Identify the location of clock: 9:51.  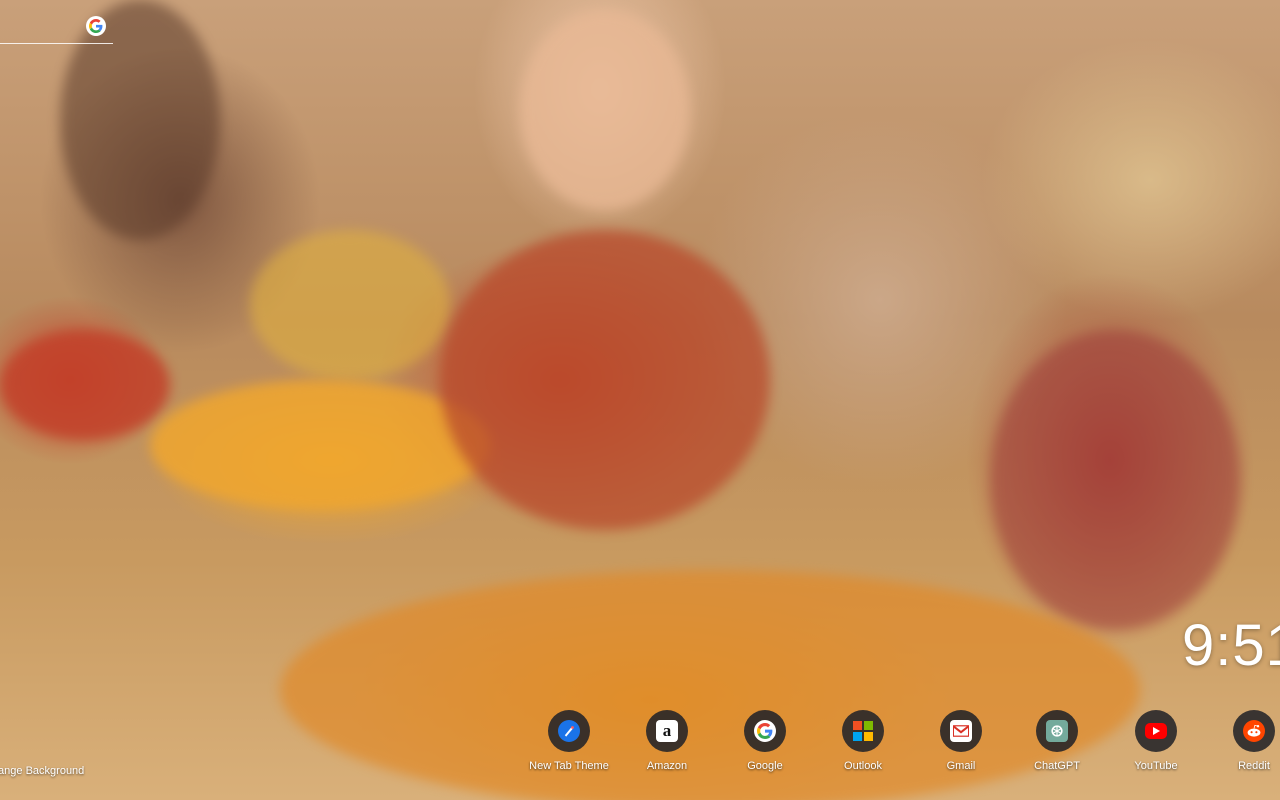
(1231, 645).